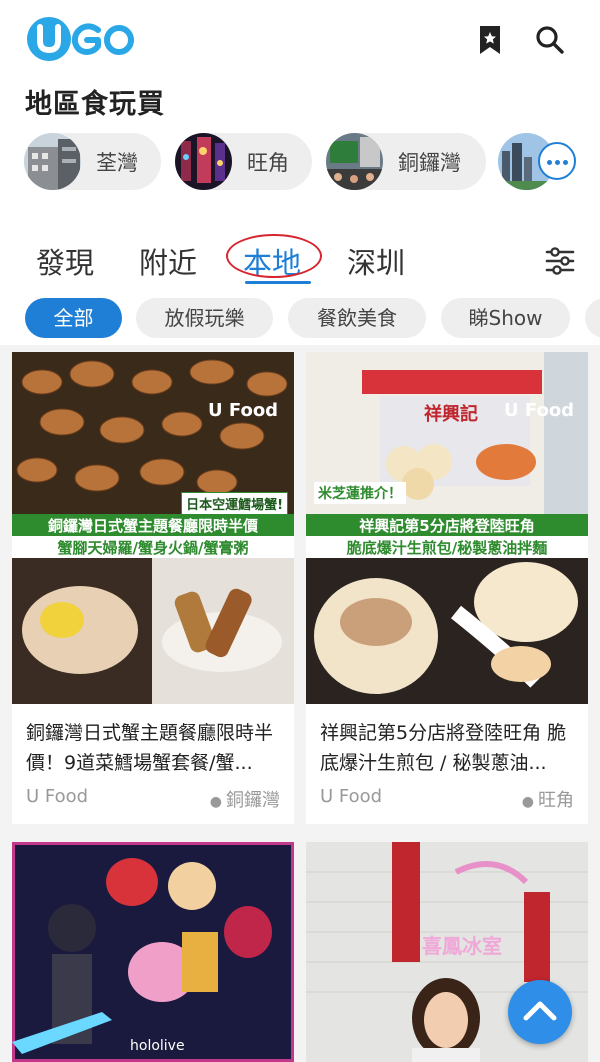 The height and width of the screenshot is (1062, 600). What do you see at coordinates (505, 318) in the screenshot?
I see `category-shows: 睇Show` at bounding box center [505, 318].